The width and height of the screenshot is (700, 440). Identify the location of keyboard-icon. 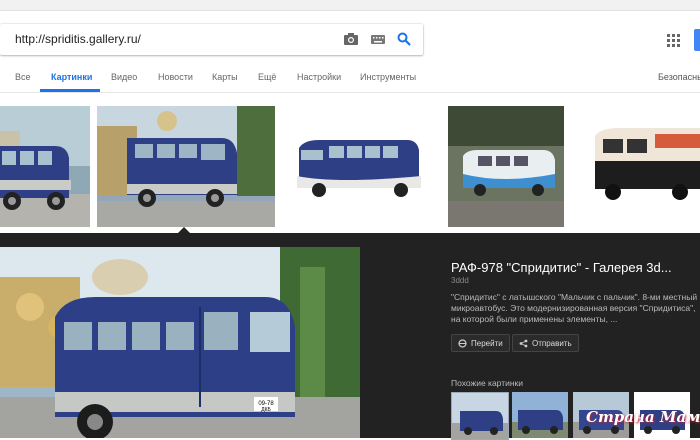
(378, 39).